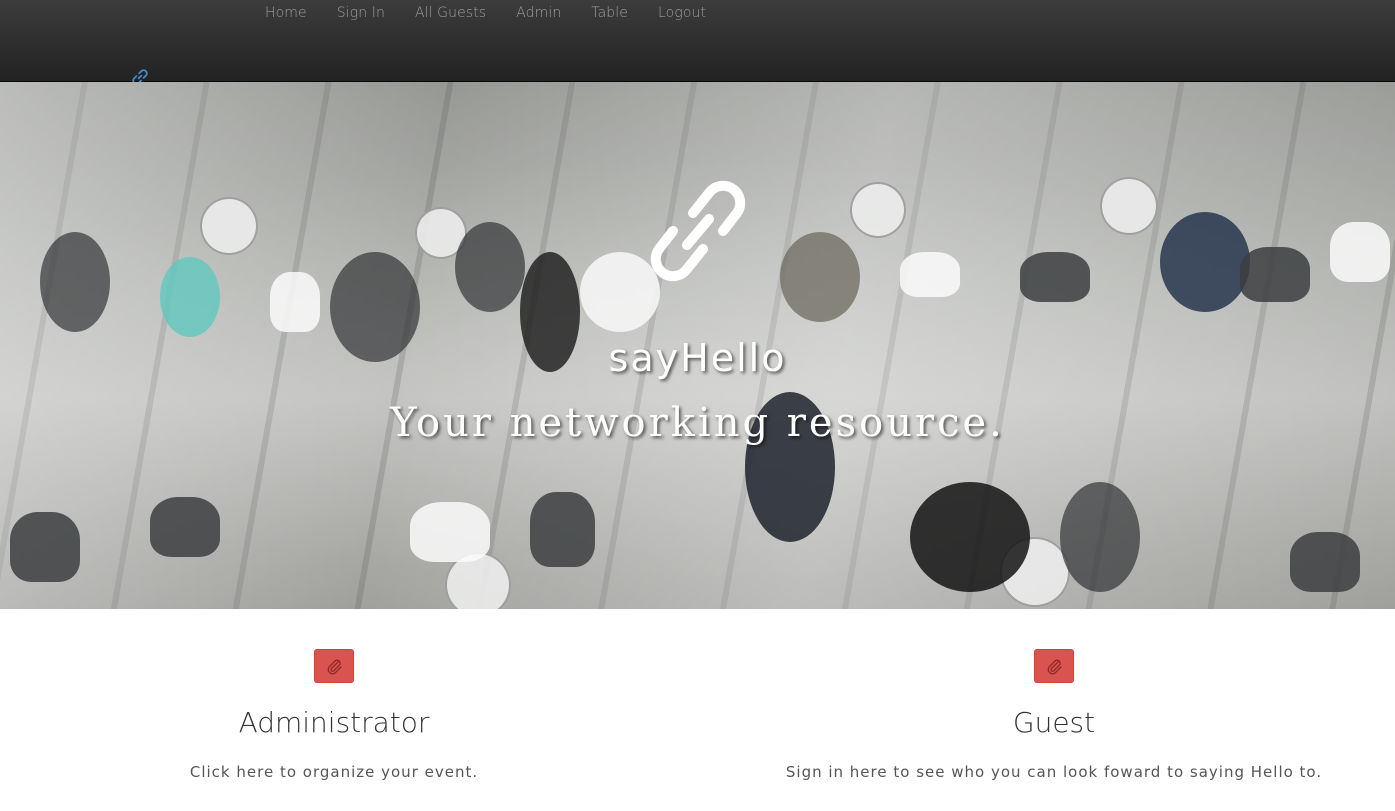 The height and width of the screenshot is (811, 1395). I want to click on nav-table-link: Table, so click(609, 14).